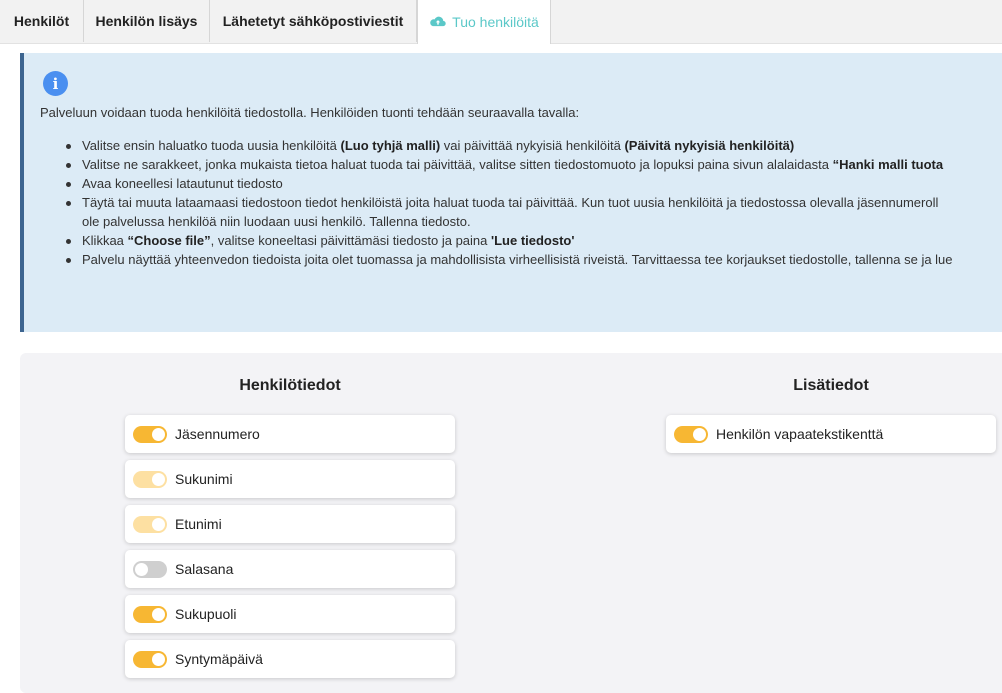 This screenshot has height=693, width=1002. Describe the element at coordinates (800, 434) in the screenshot. I see `field-label: Henkilön vapaatekstikenttä` at that location.